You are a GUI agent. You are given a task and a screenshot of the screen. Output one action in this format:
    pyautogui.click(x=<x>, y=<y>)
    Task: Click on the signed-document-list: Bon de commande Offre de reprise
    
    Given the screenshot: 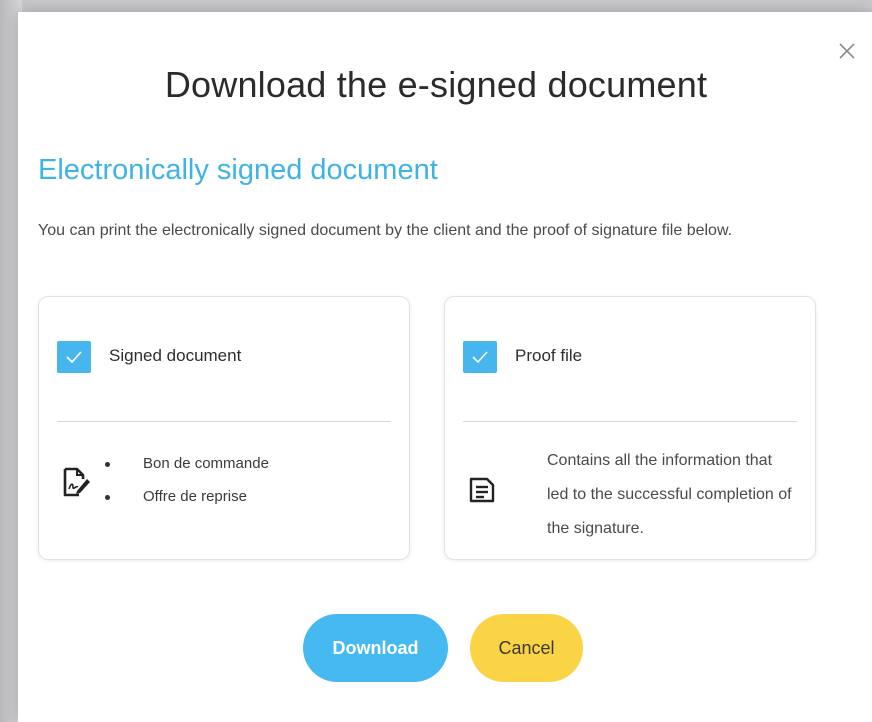 What is the action you would take?
    pyautogui.click(x=187, y=485)
    